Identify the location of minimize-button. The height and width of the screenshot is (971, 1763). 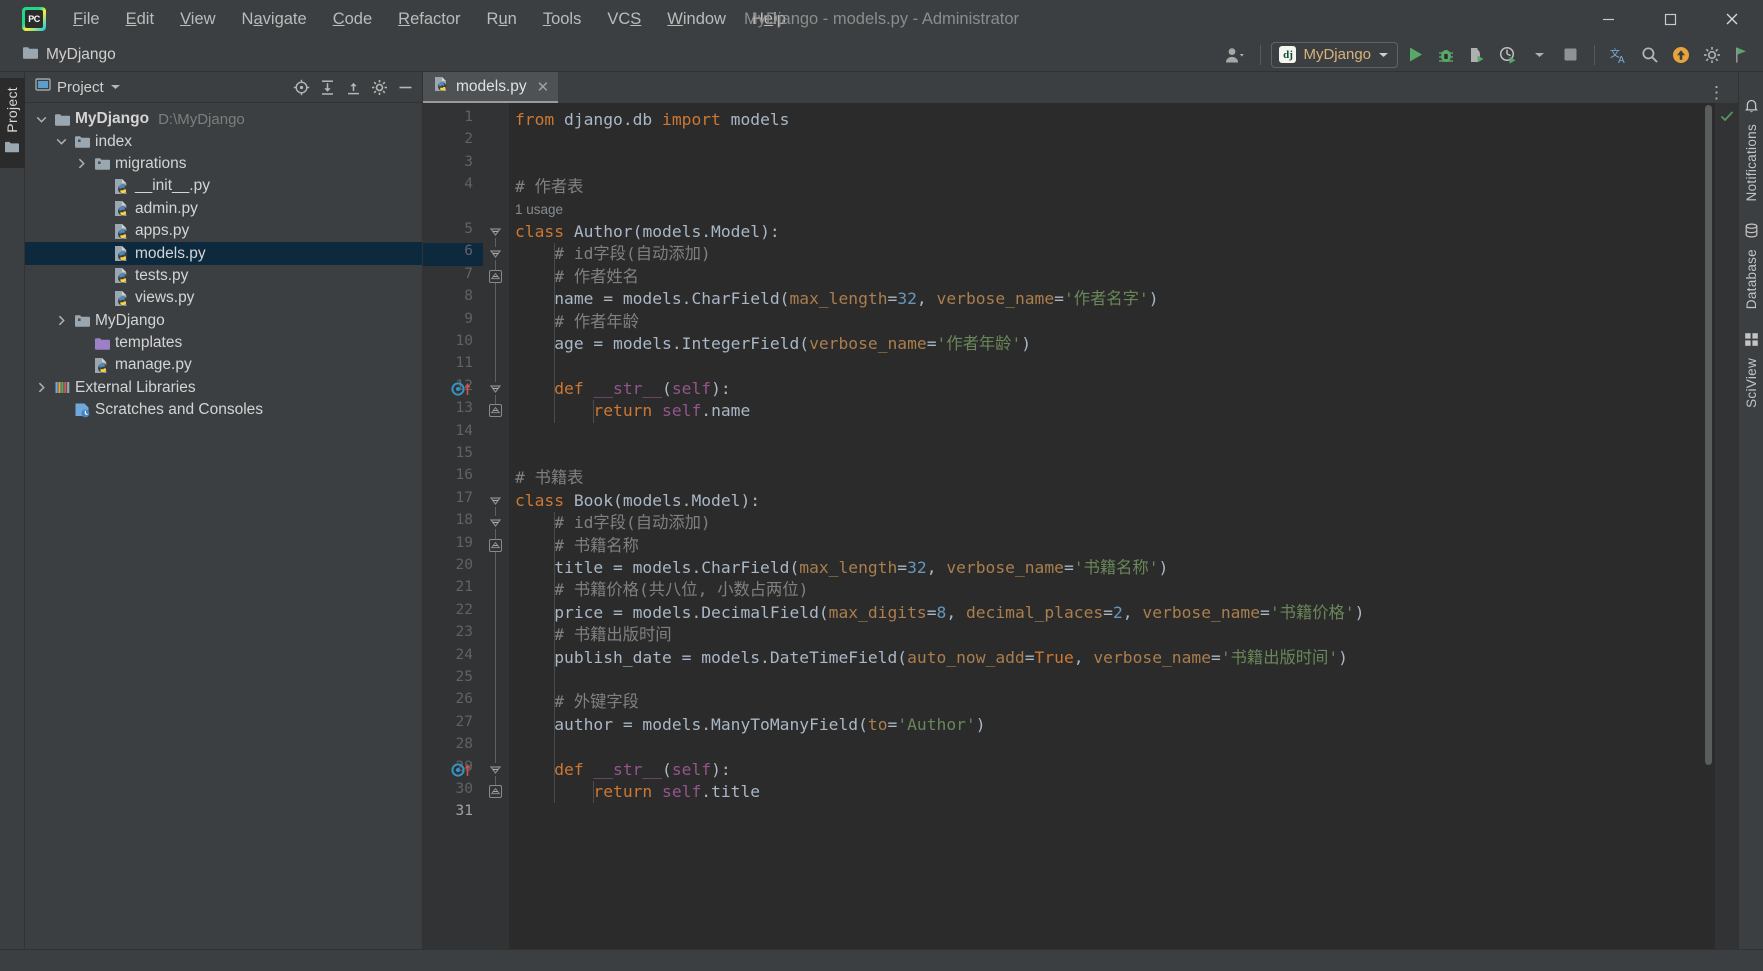
(1608, 19).